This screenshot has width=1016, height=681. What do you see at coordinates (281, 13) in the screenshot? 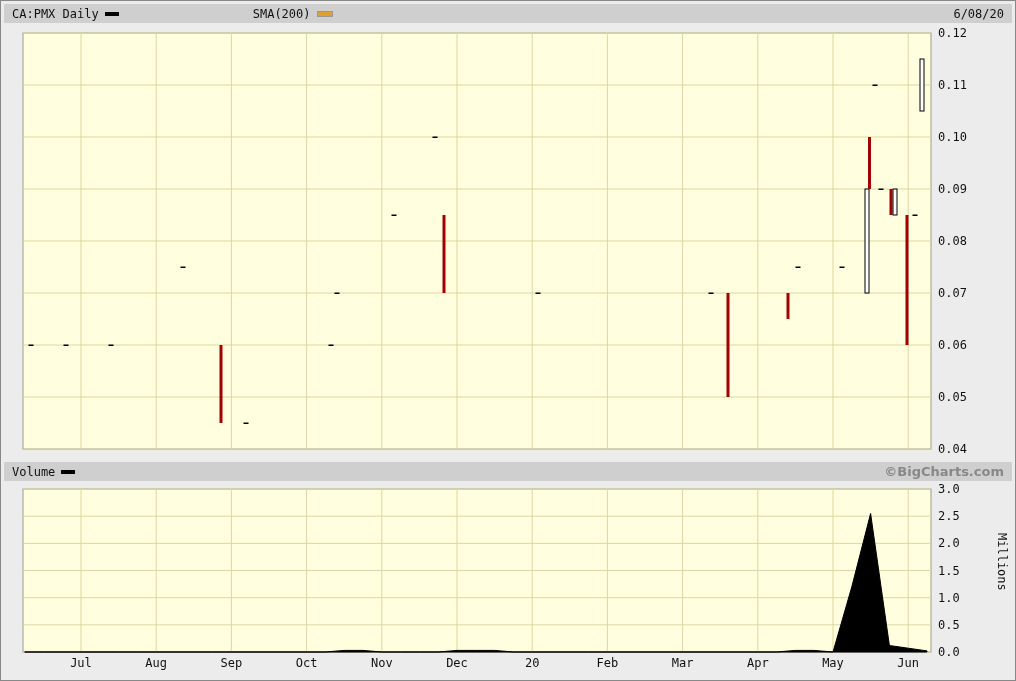
I see `indicator-label: SMA(200)` at bounding box center [281, 13].